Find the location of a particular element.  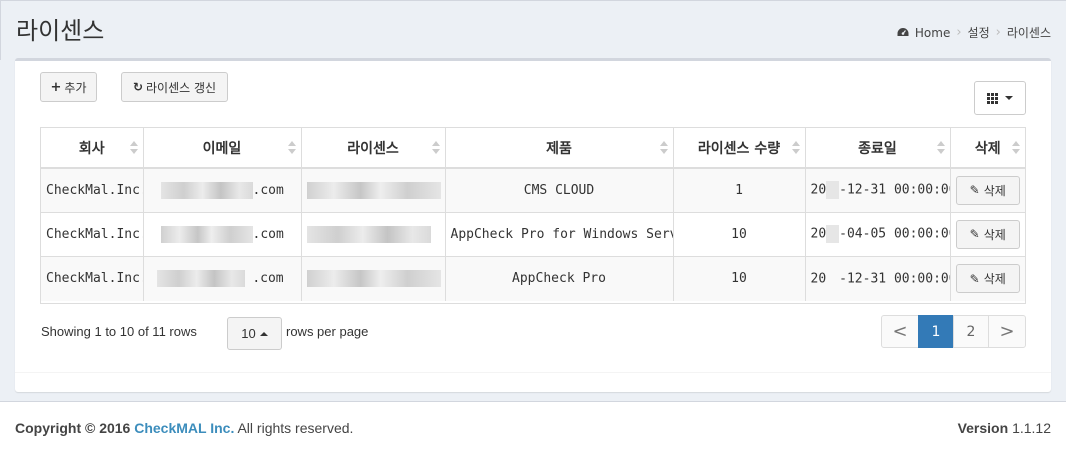

column-header-quantity: 라이센스 수량 is located at coordinates (739, 148).